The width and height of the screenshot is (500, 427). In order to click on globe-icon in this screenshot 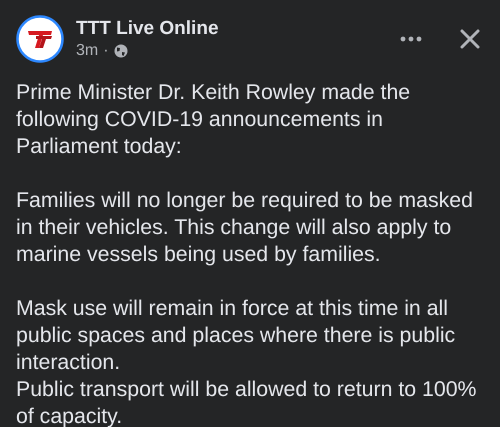, I will do `click(121, 51)`.